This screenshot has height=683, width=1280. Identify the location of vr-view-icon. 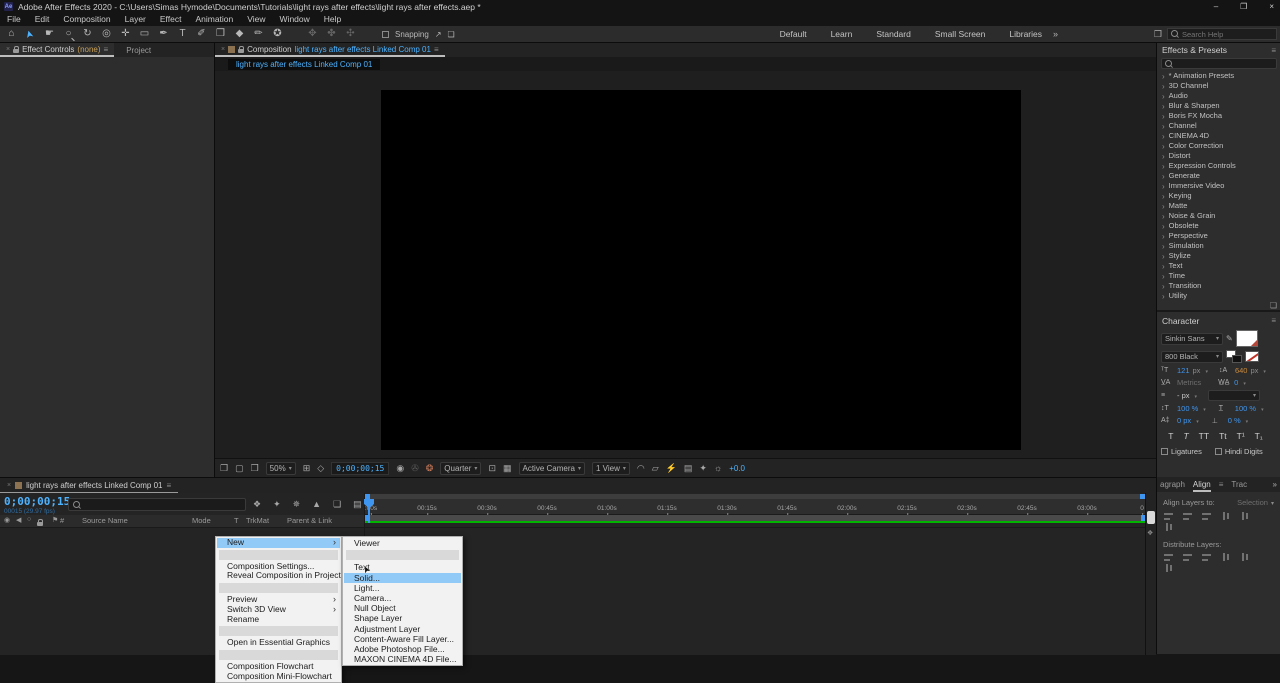
(641, 468).